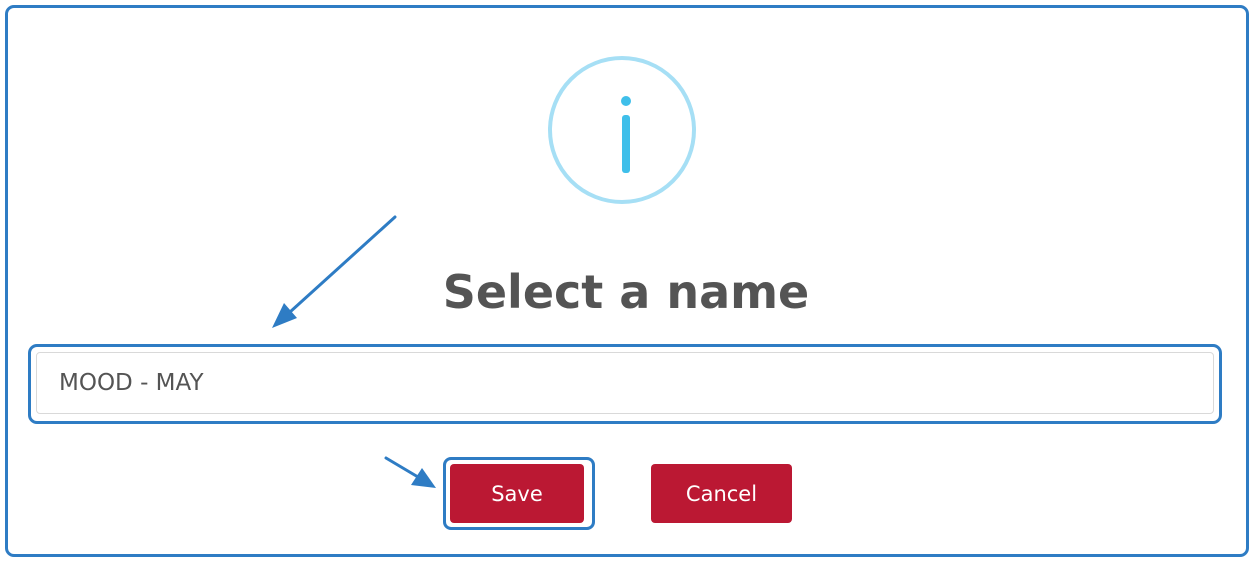 This screenshot has height=563, width=1252. Describe the element at coordinates (626, 292) in the screenshot. I see `dialog-title: Select a name` at that location.